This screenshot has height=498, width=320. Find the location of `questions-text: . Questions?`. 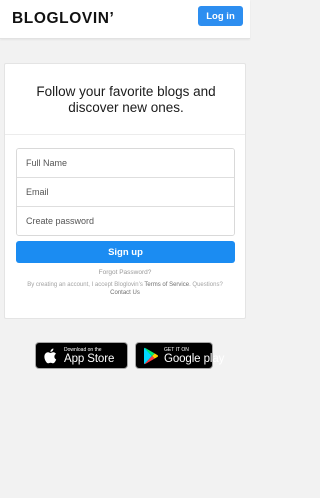

questions-text: . Questions? is located at coordinates (206, 285).